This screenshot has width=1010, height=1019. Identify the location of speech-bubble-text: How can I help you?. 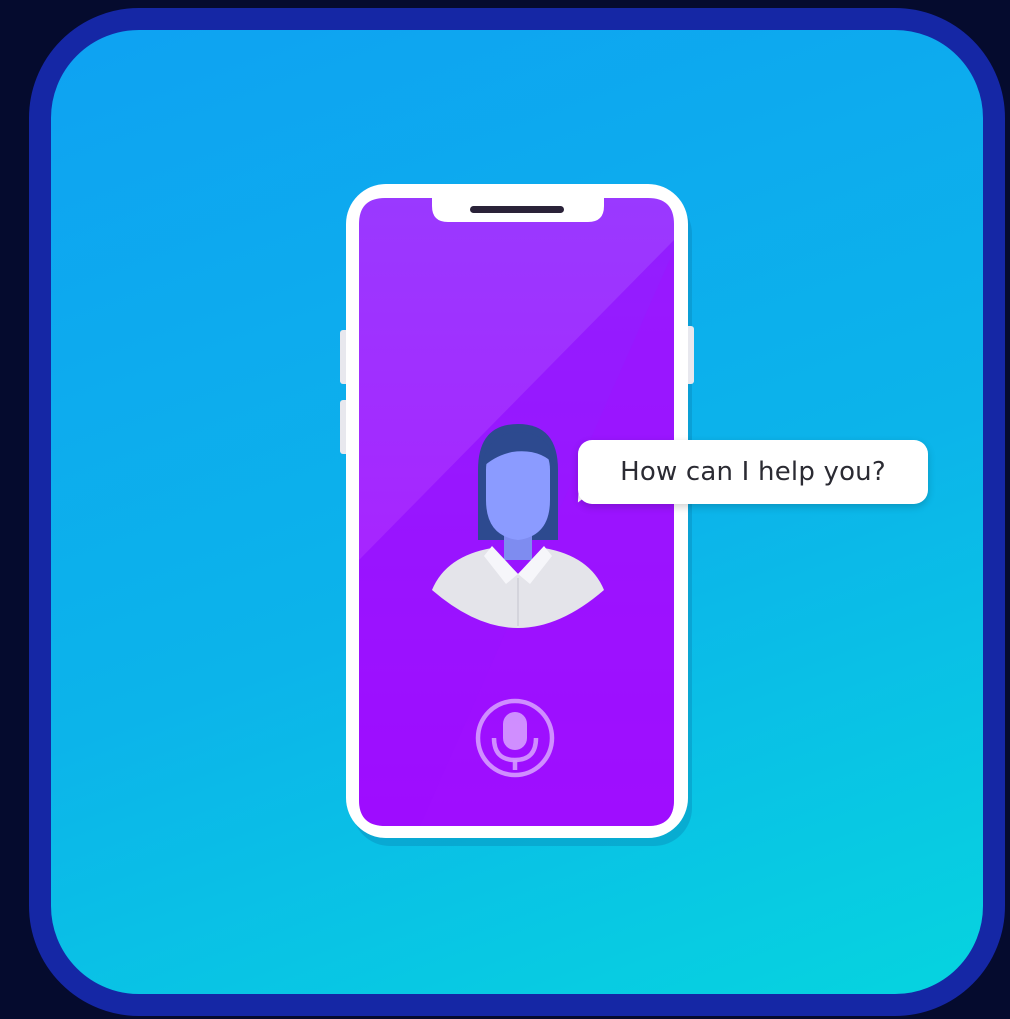
(753, 472).